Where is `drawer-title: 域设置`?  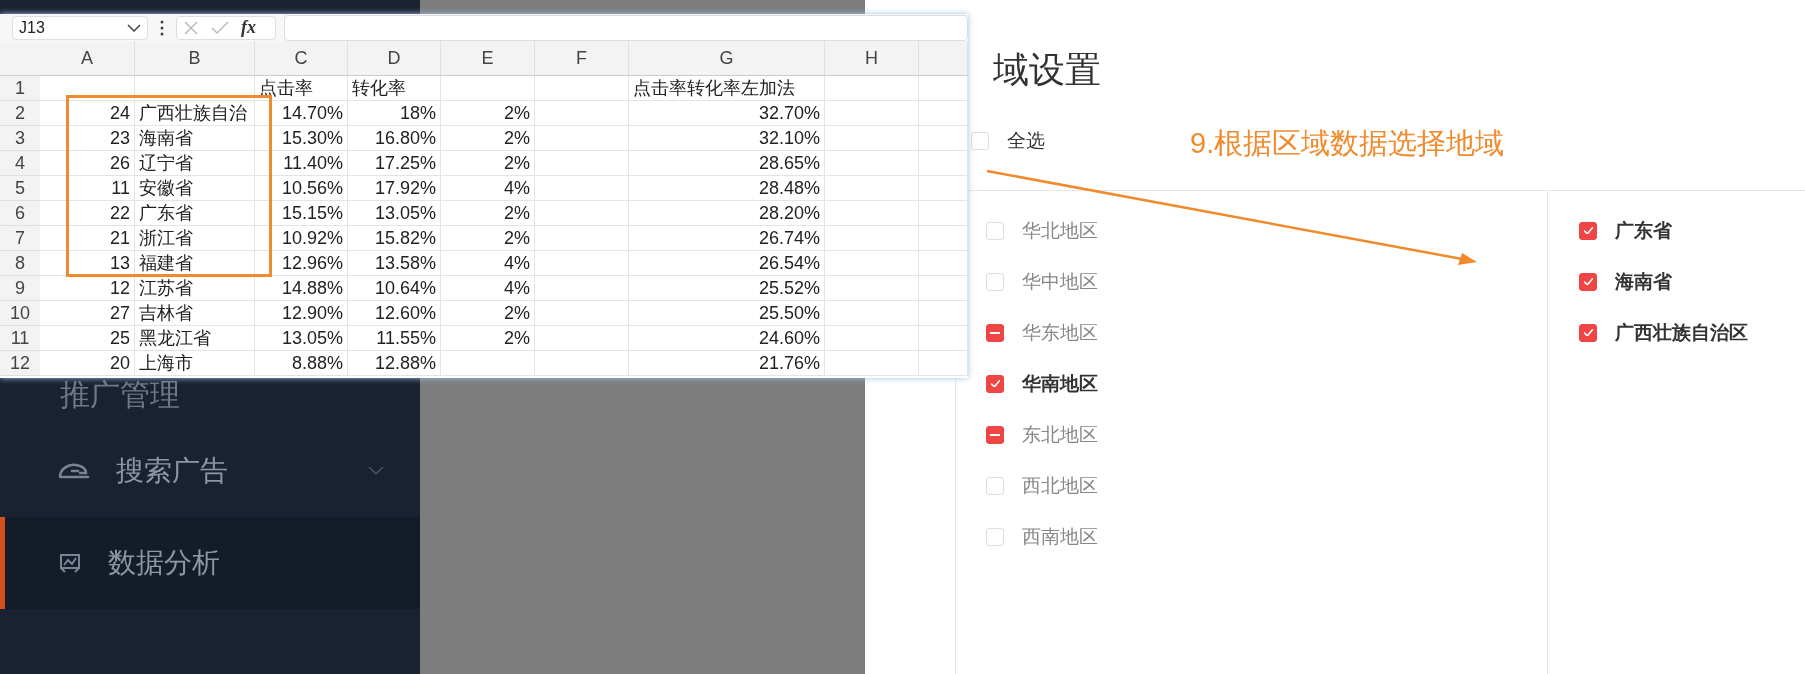
drawer-title: 域设置 is located at coordinates (1047, 70).